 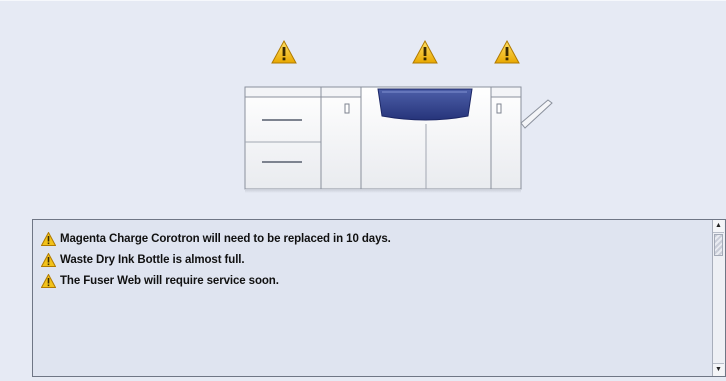 I want to click on scroll-up-arrow-icon: ▲, so click(x=718, y=226).